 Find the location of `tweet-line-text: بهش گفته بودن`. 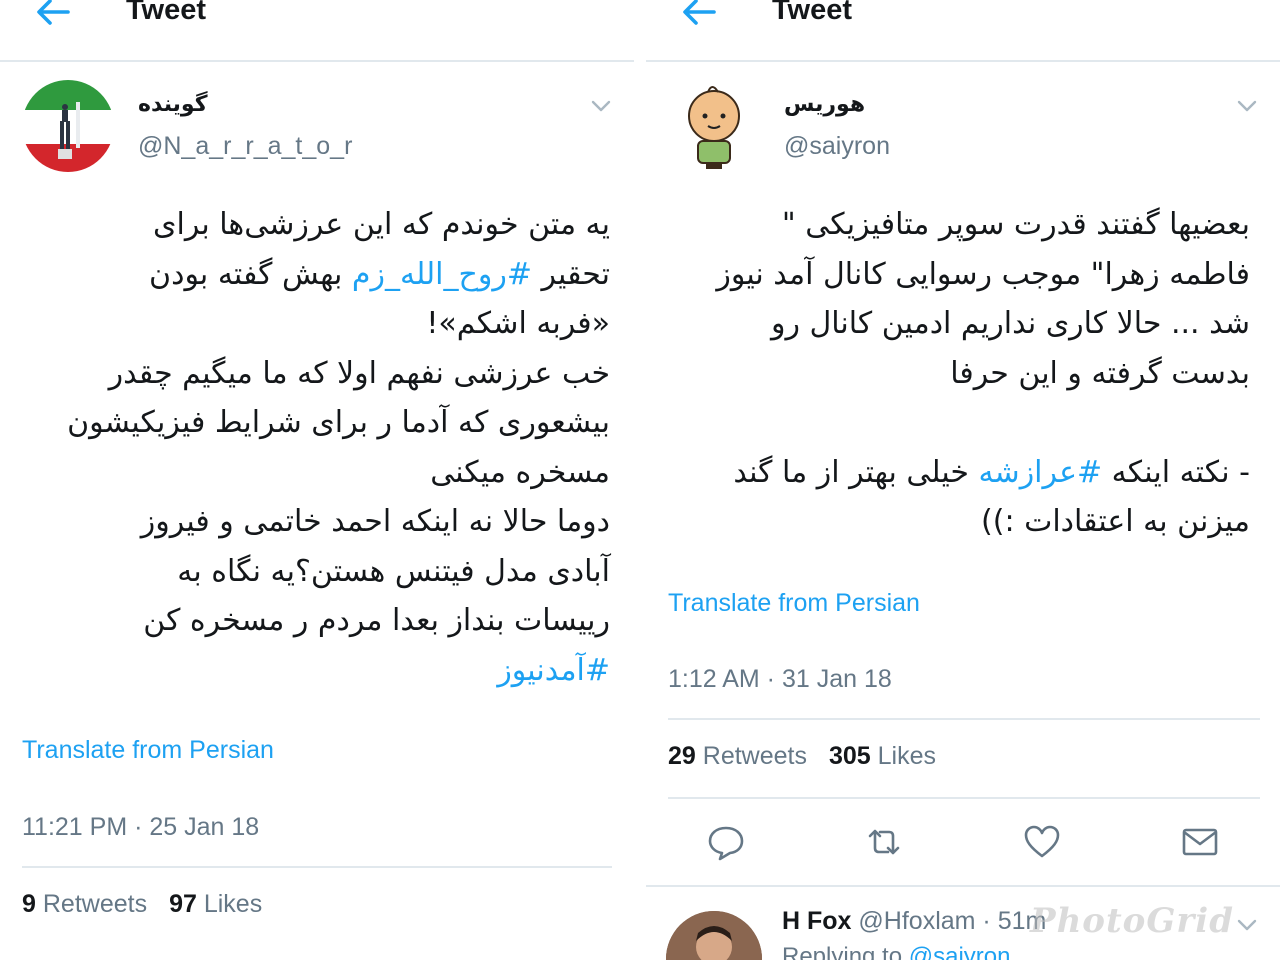

tweet-line-text: بهش گفته بودن is located at coordinates (250, 274).